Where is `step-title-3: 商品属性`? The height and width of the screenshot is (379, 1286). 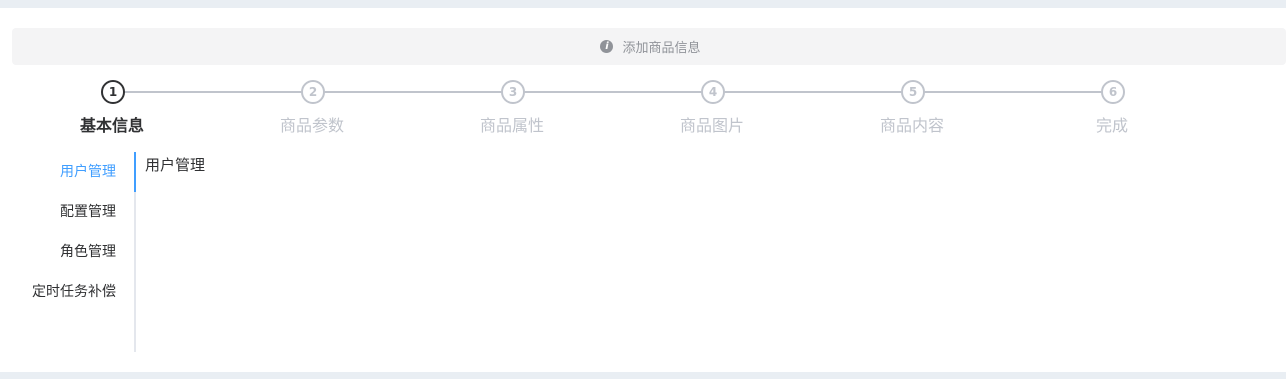
step-title-3: 商品属性 is located at coordinates (511, 125).